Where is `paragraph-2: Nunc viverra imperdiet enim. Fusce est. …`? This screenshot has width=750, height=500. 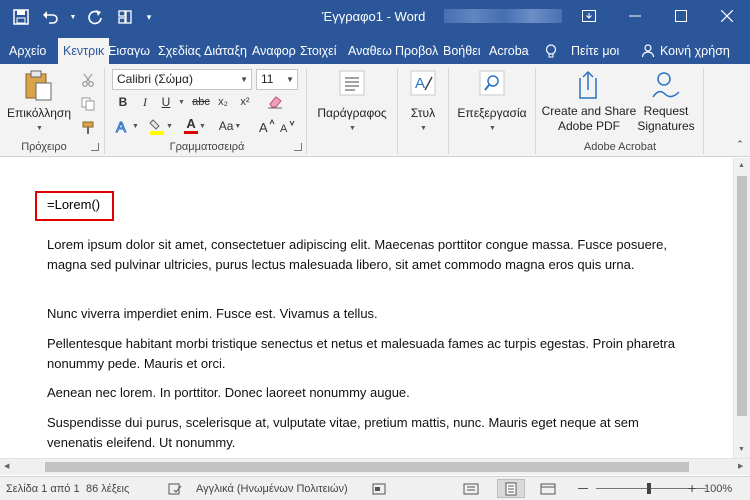 paragraph-2: Nunc viverra imperdiet enim. Fusce est. … is located at coordinates (367, 314).